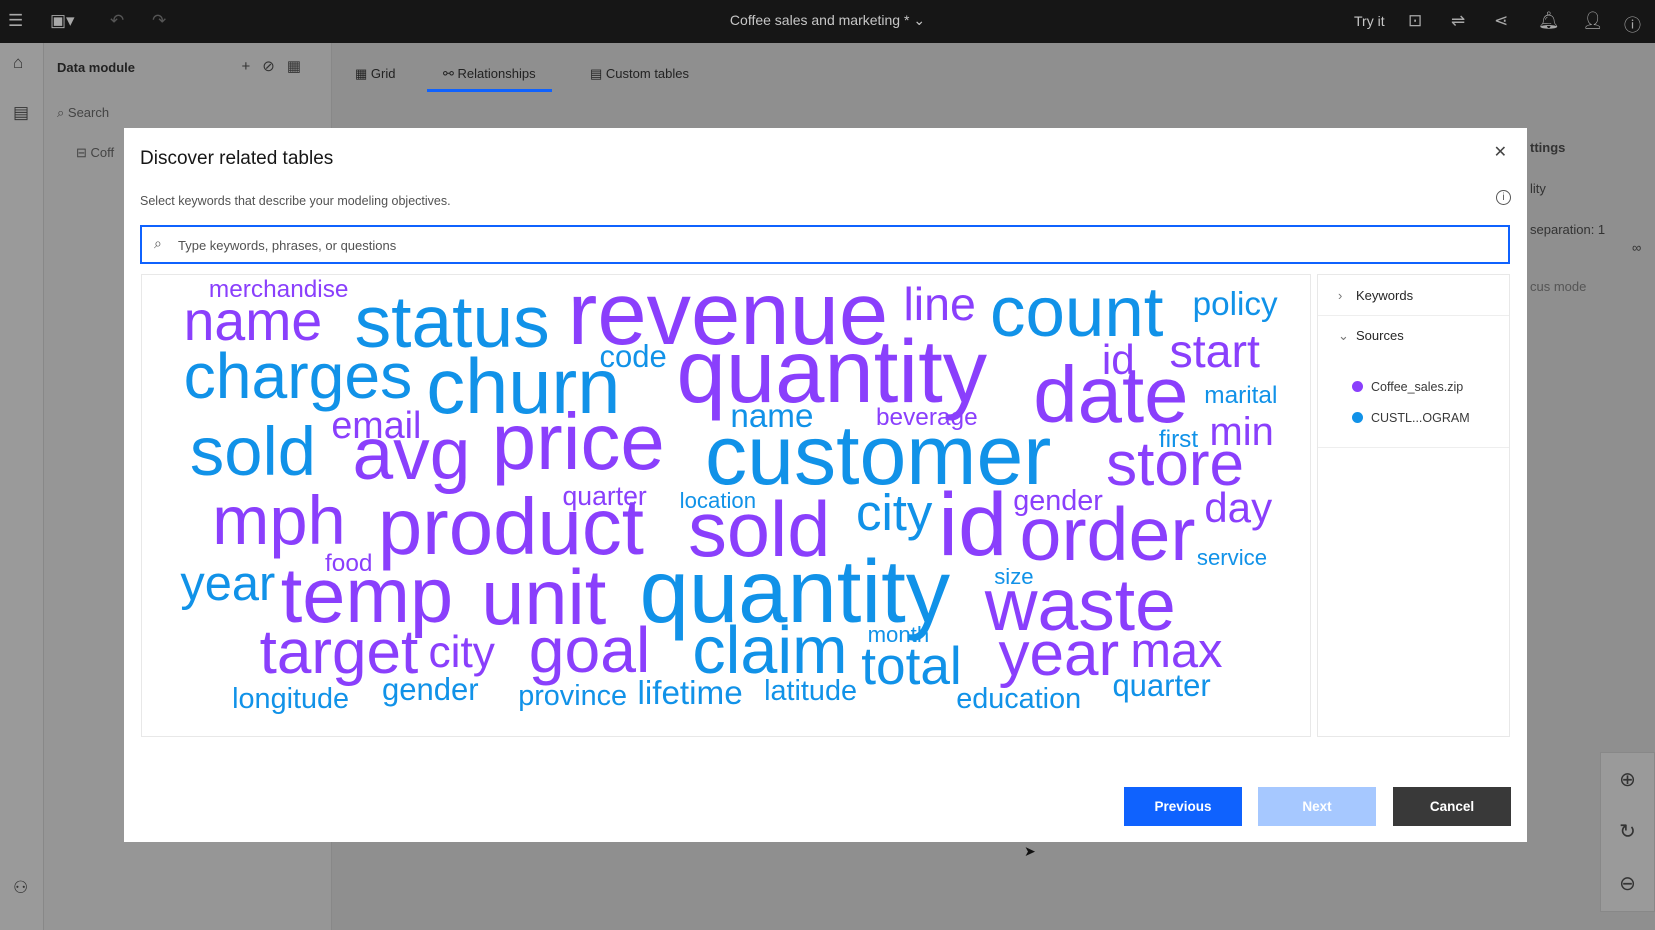 The image size is (1655, 930). Describe the element at coordinates (578, 442) in the screenshot. I see `keyword-price: price` at that location.